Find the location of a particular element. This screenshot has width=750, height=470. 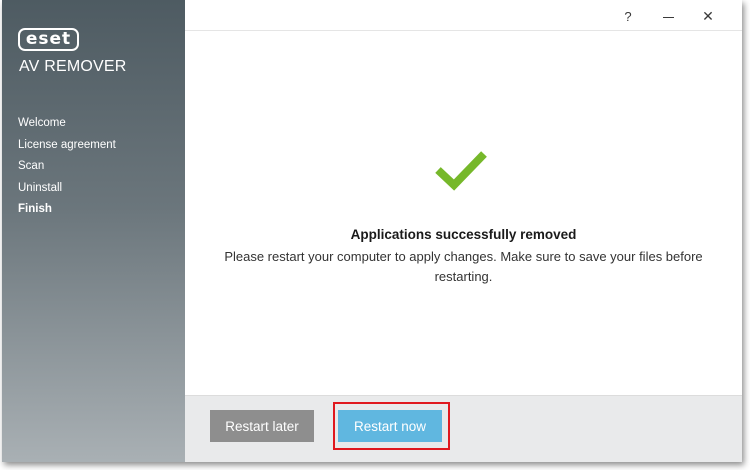

product-name: AV REMOVER is located at coordinates (73, 66).